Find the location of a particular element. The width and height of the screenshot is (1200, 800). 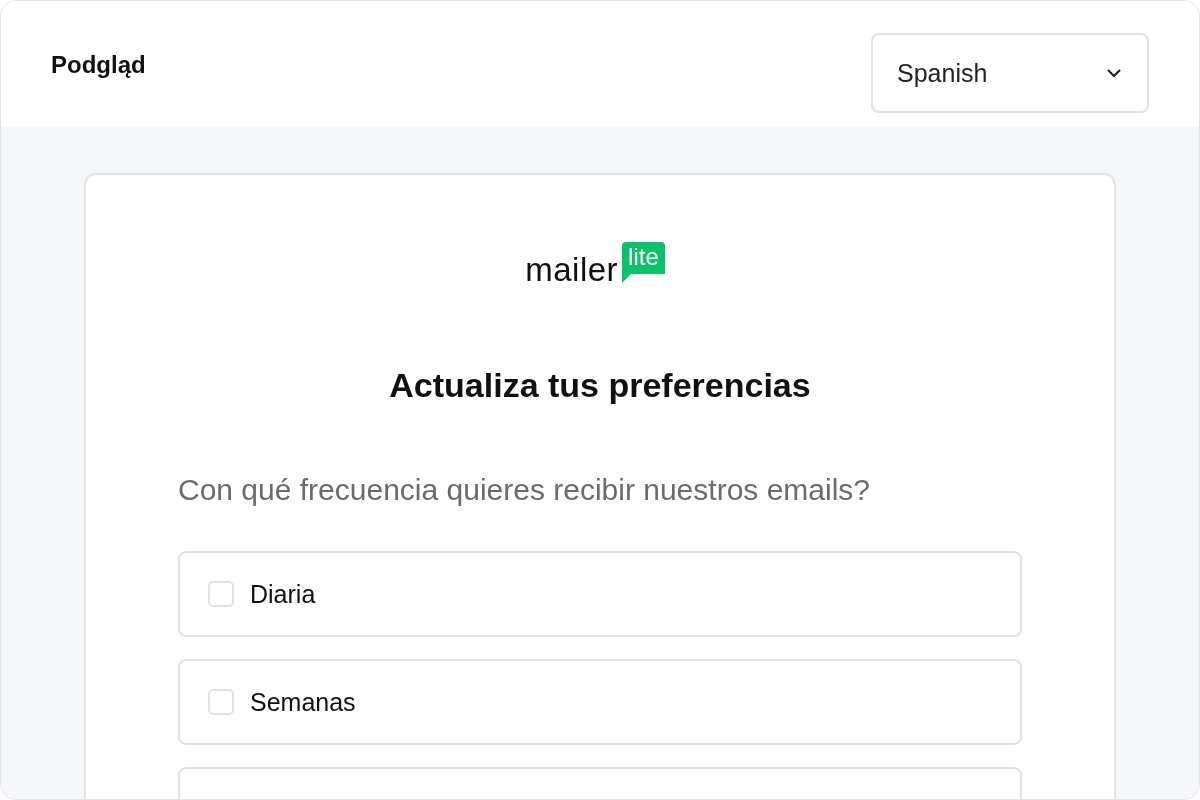

option-row: Semanas is located at coordinates (600, 702).